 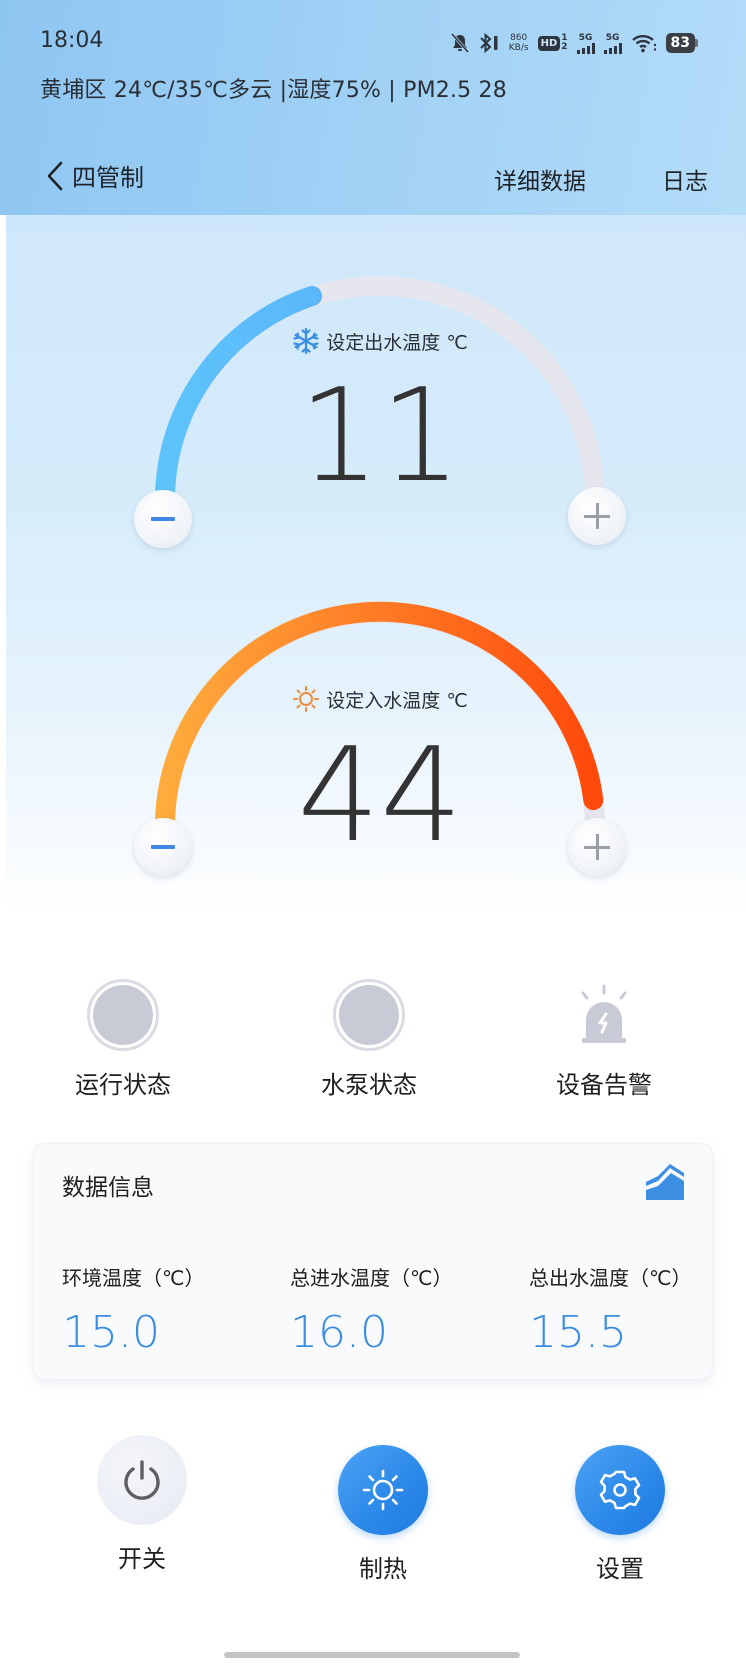 I want to click on device-alarm-label: 设备告警, so click(x=604, y=1085).